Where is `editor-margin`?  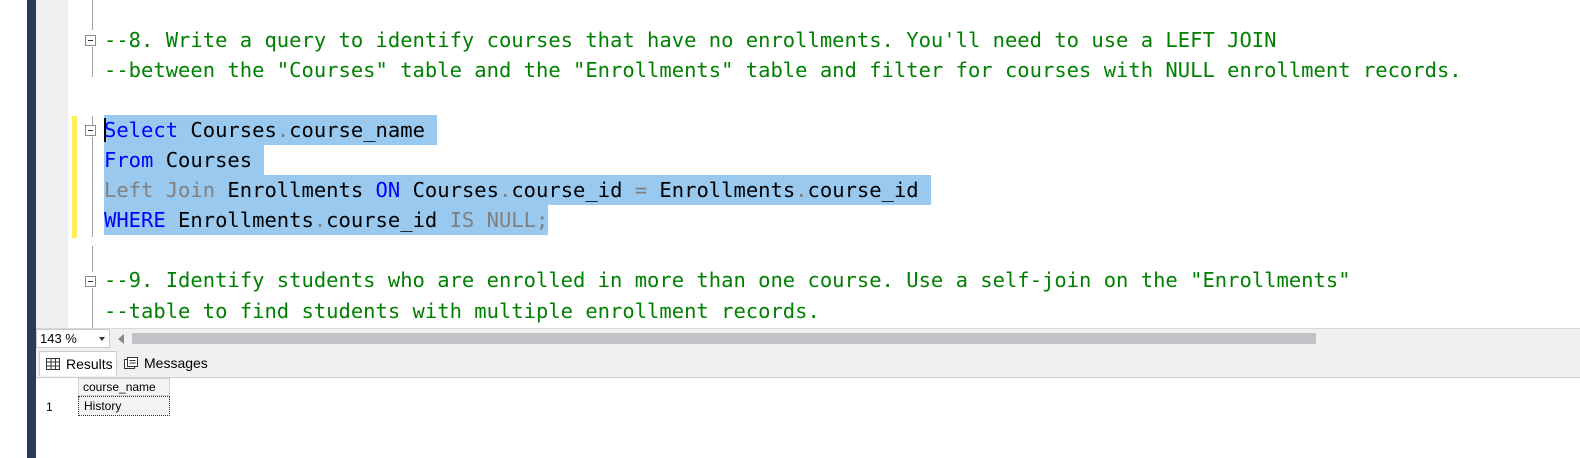
editor-margin is located at coordinates (52, 164).